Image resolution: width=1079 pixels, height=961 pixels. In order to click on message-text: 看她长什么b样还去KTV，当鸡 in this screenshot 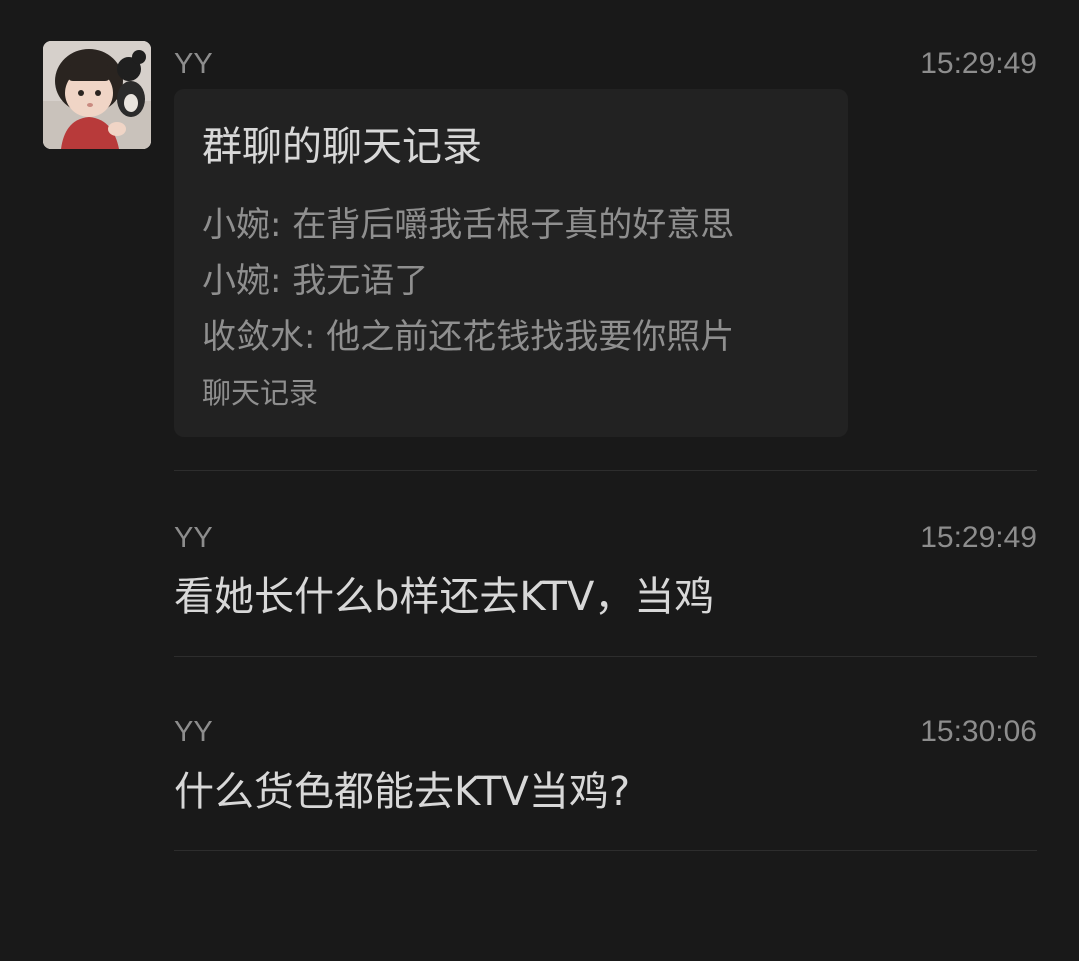, I will do `click(444, 597)`.